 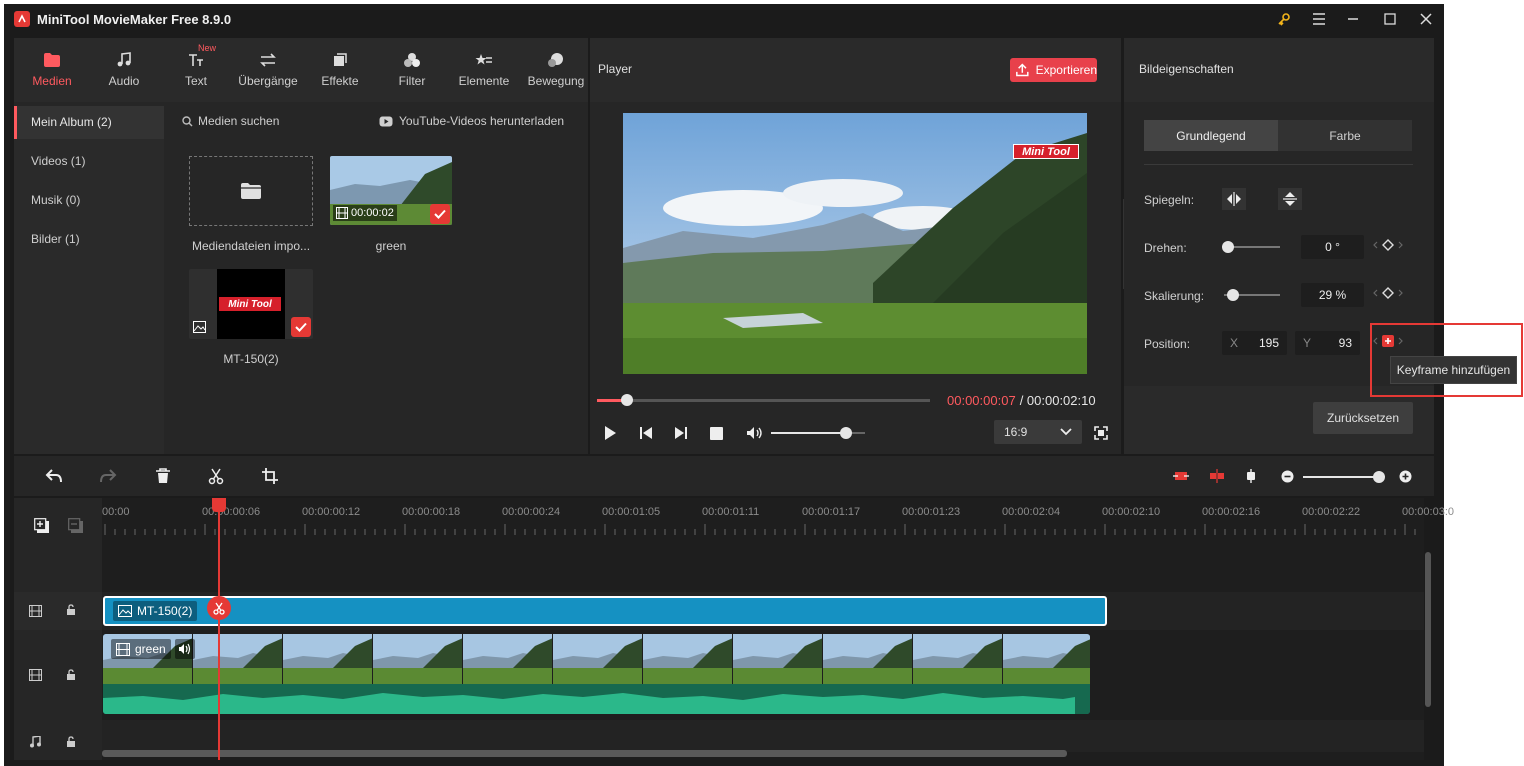 I want to click on redo-icon, so click(x=108, y=476).